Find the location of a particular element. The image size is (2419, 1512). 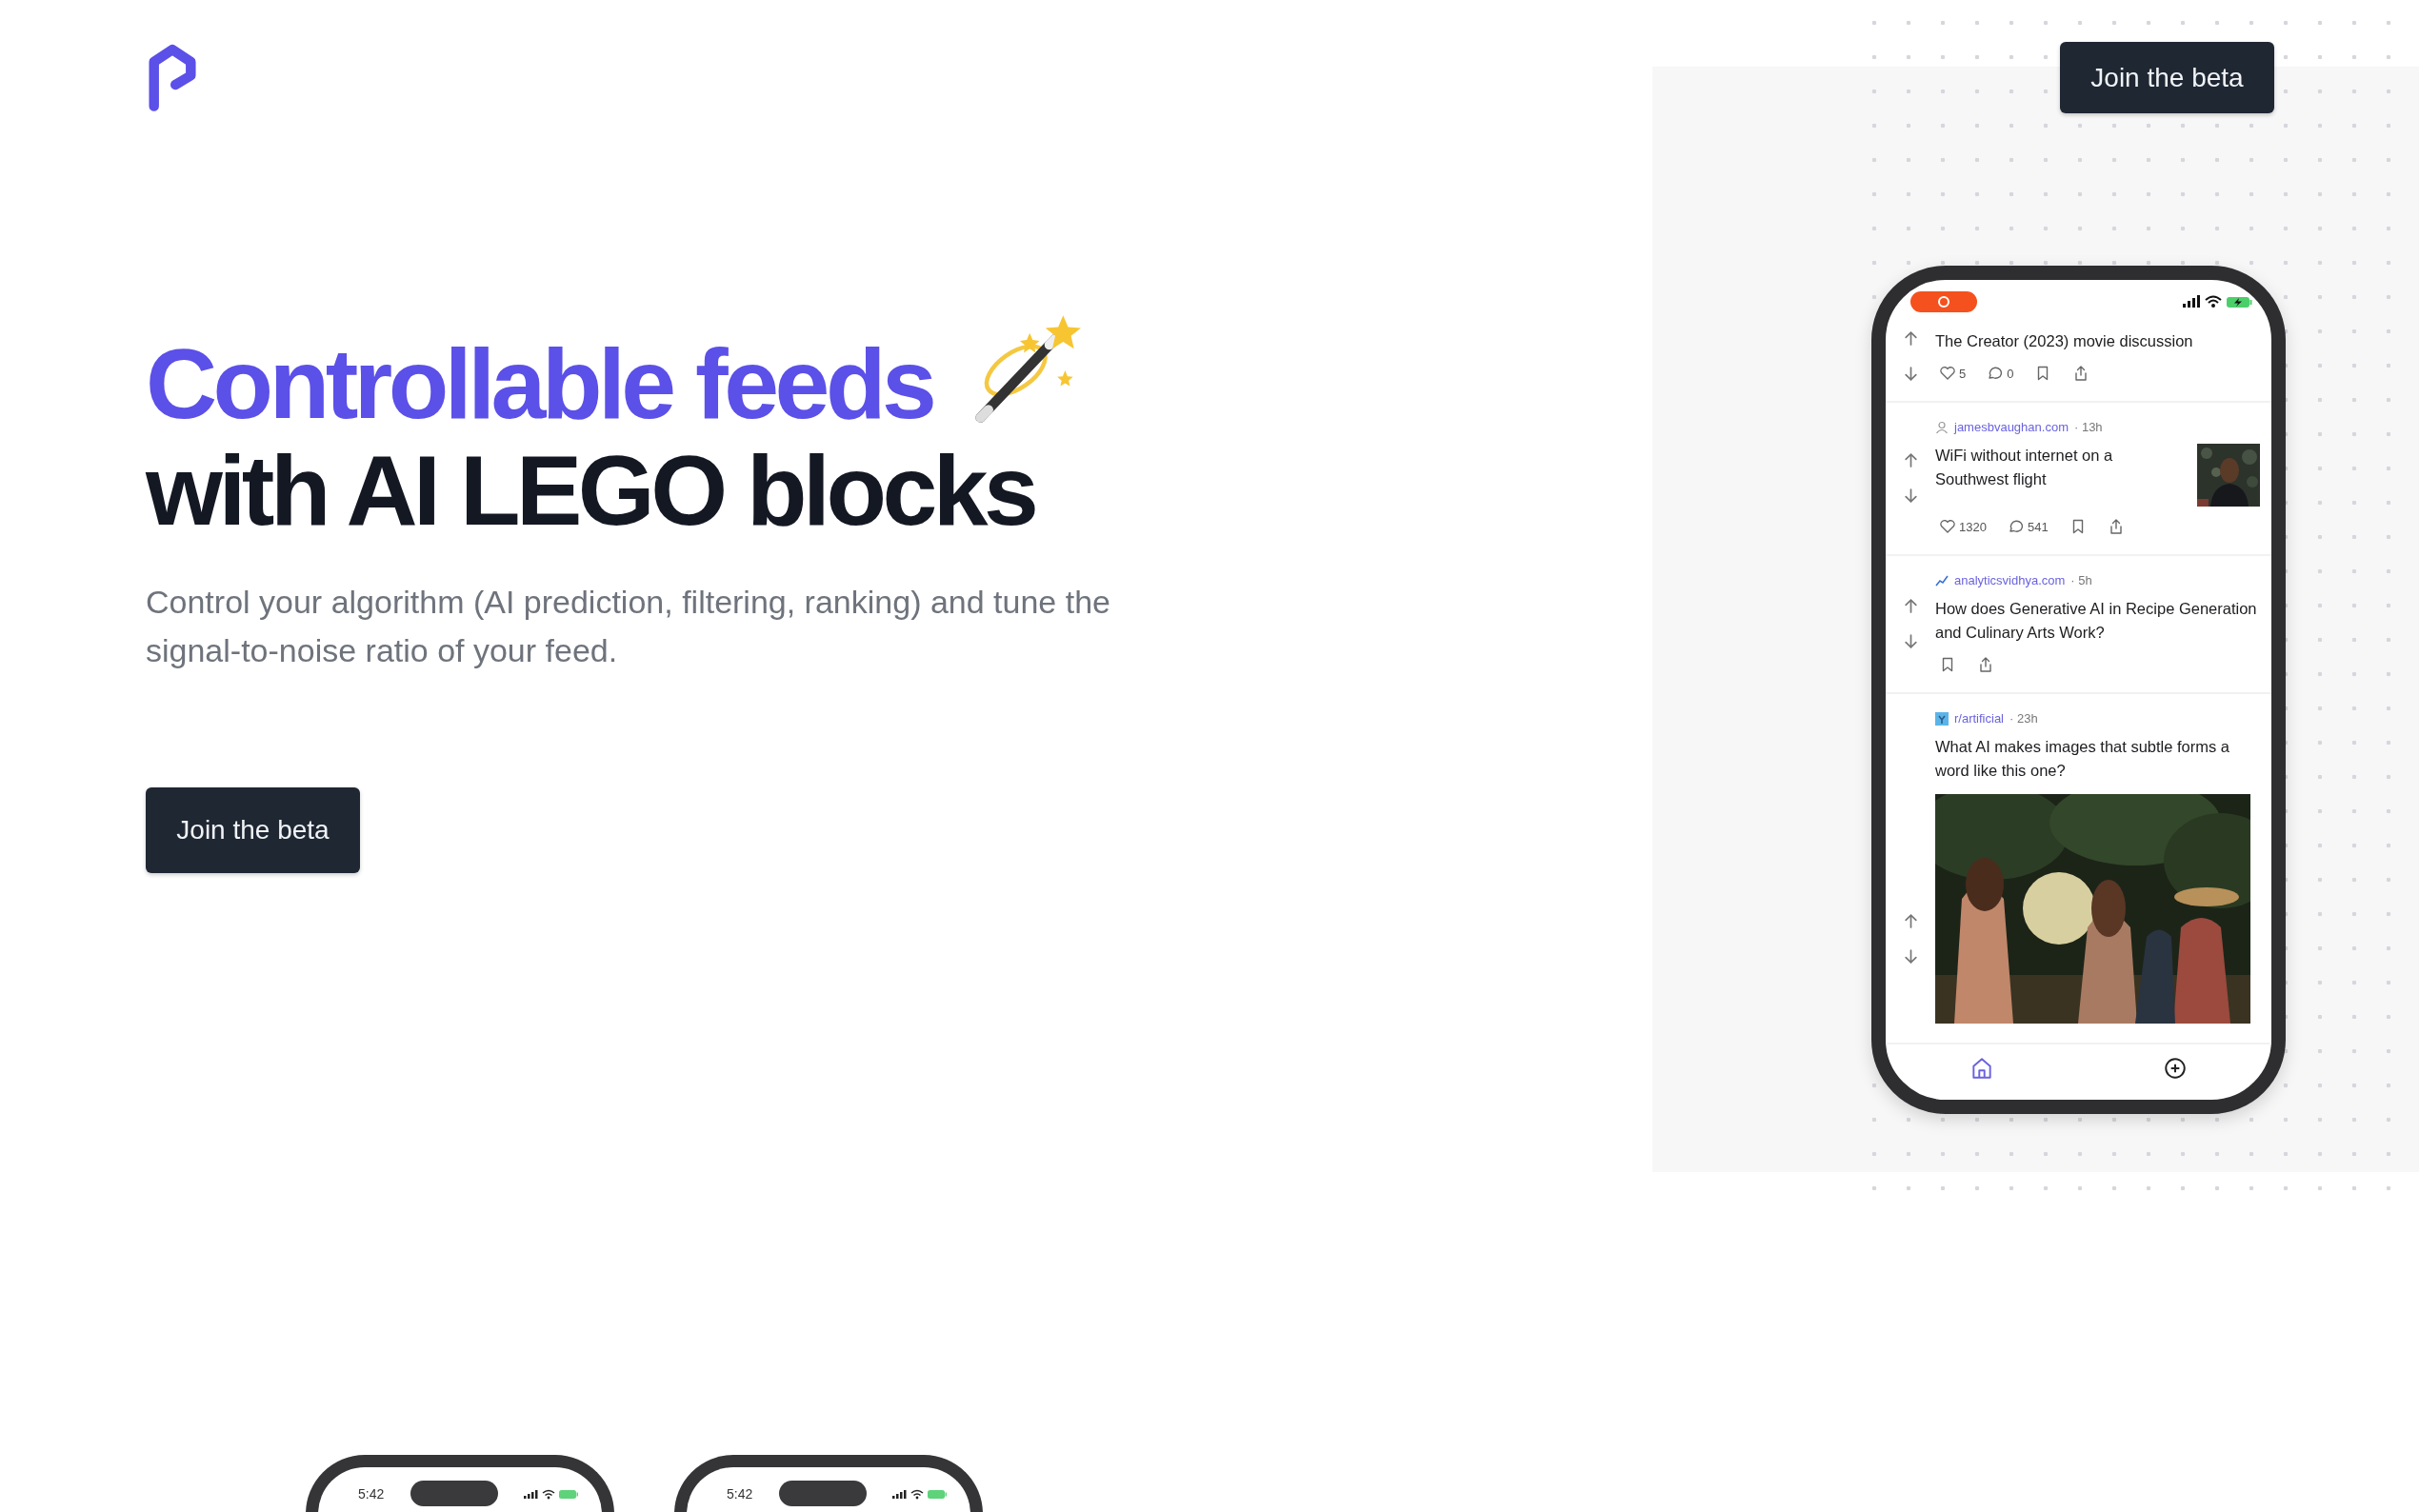

source-link: analyticsvidhya.com is located at coordinates (2010, 580).